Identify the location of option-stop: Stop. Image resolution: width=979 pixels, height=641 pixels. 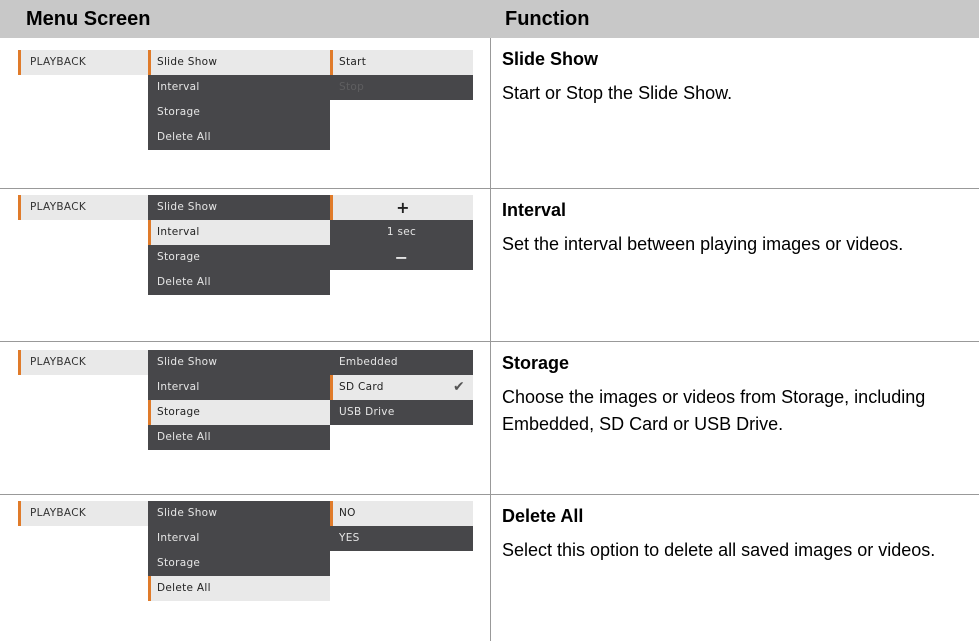
(401, 87).